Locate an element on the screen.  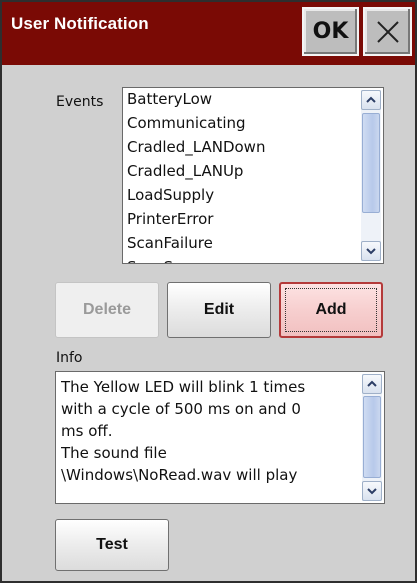
events-scroll-up-button is located at coordinates (371, 100).